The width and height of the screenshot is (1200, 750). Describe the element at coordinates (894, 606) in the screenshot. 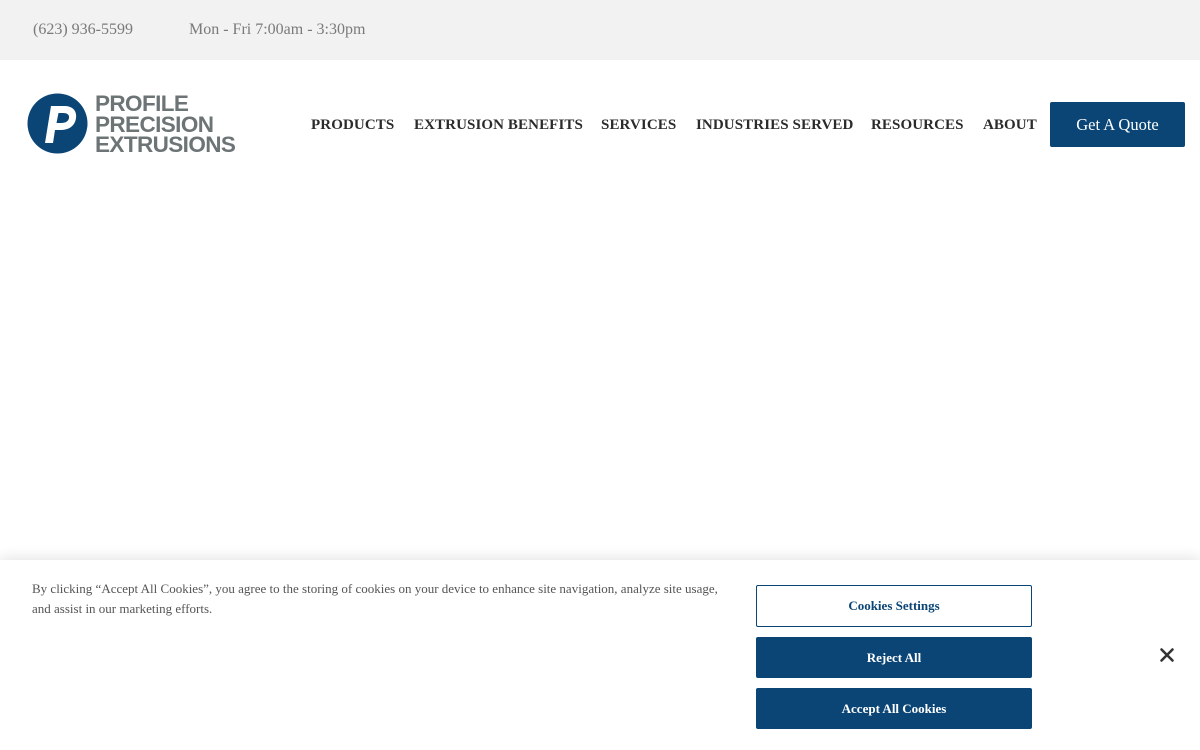

I see `cookies-settings-button: Cookies Settings` at that location.